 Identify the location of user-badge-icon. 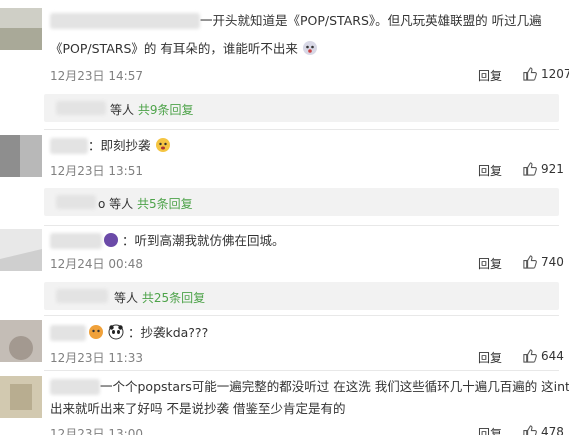
(111, 240).